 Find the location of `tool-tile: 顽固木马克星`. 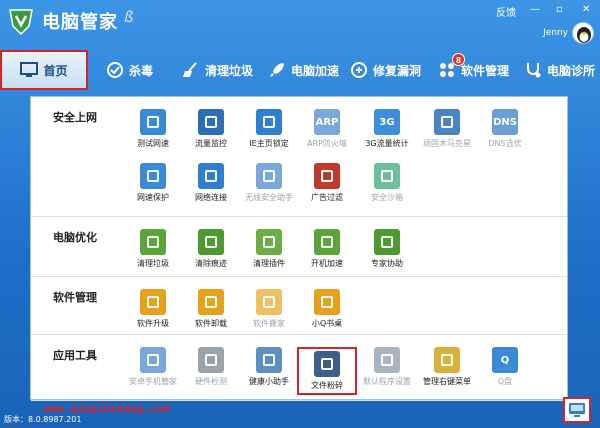

tool-tile: 顽固木马克星 is located at coordinates (447, 129).